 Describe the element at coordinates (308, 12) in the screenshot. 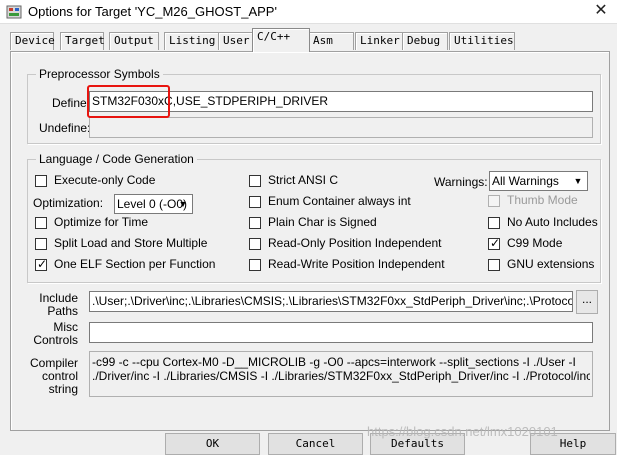

I see `title-bar: Options for Target 'YC_M26_GHOST_APP' ✕` at that location.